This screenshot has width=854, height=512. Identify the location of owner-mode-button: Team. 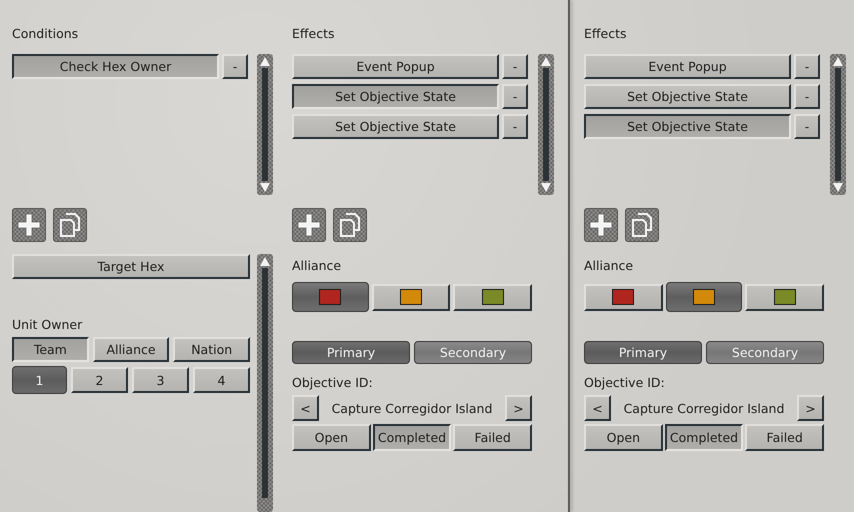
(50, 349).